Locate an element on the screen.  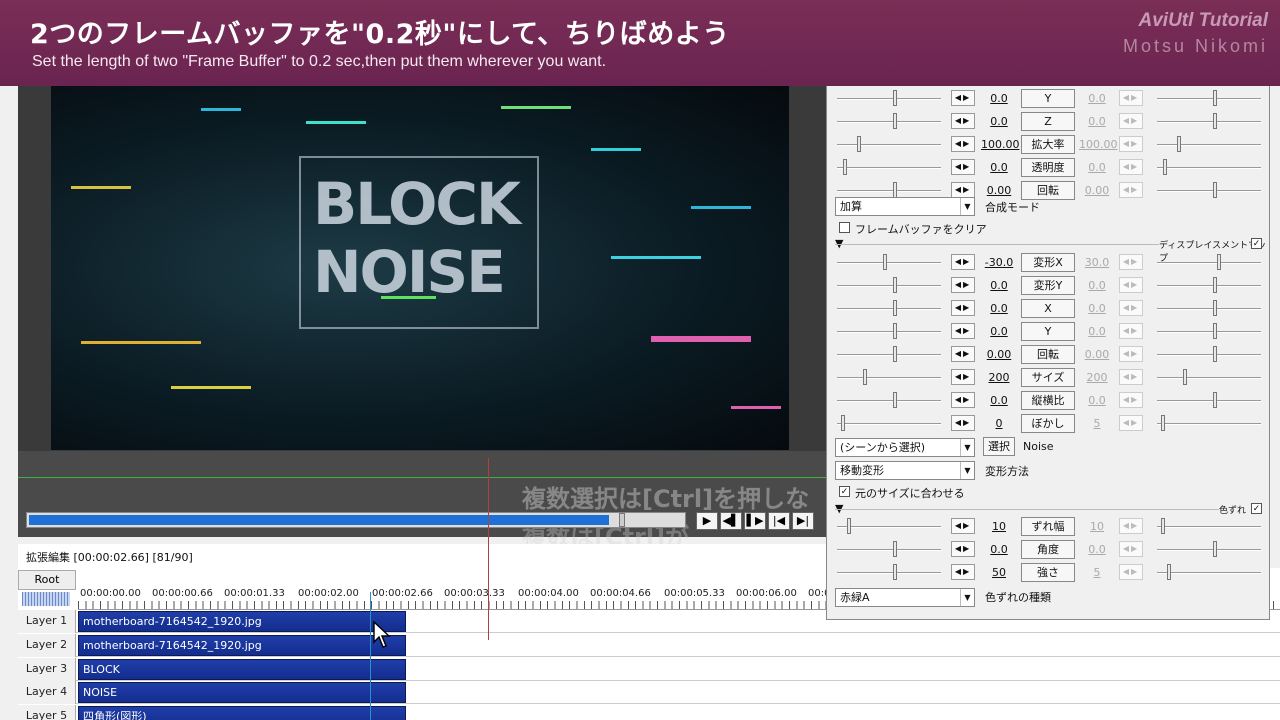
parameter-name-button: ぼかし is located at coordinates (1048, 423).